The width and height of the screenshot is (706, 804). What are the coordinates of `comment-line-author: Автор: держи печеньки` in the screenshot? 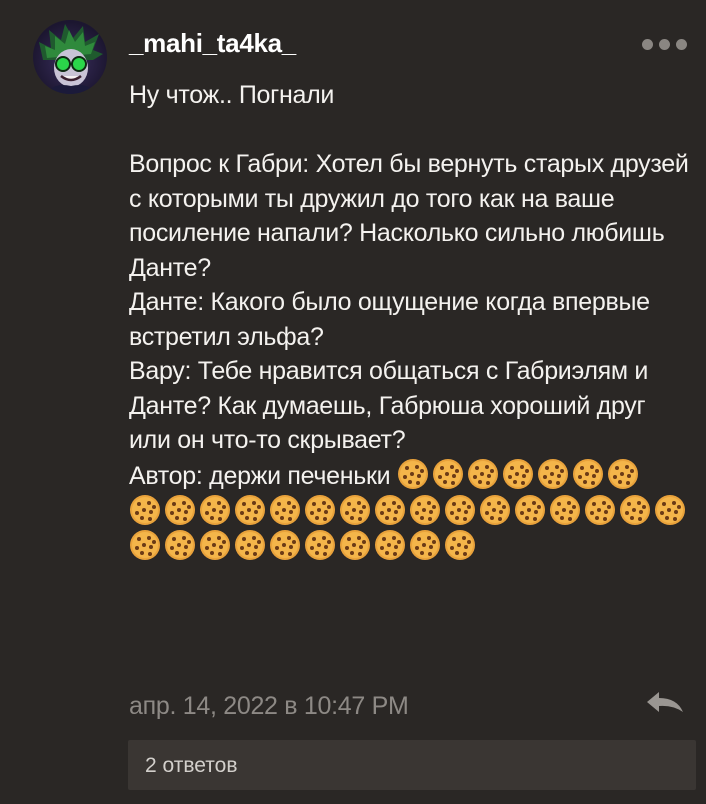 It's located at (409, 476).